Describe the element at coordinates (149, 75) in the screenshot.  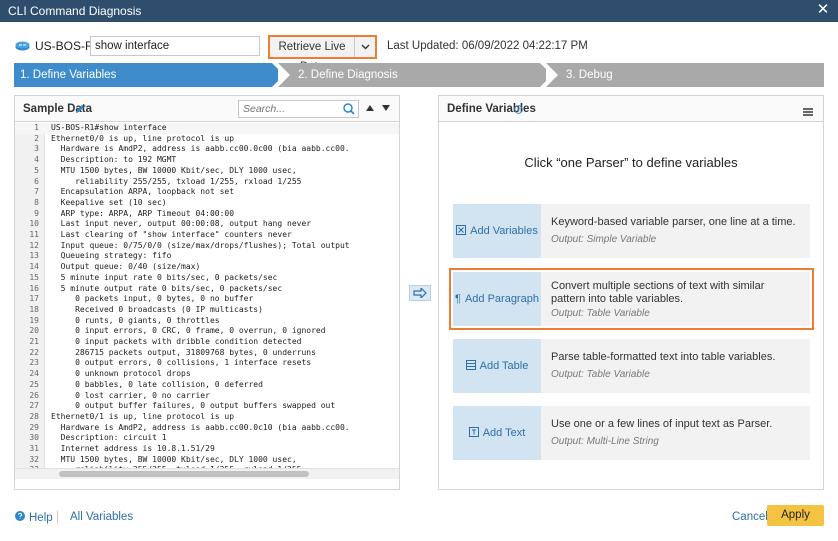
I see `step-define-variables: 1. Define Variables` at that location.